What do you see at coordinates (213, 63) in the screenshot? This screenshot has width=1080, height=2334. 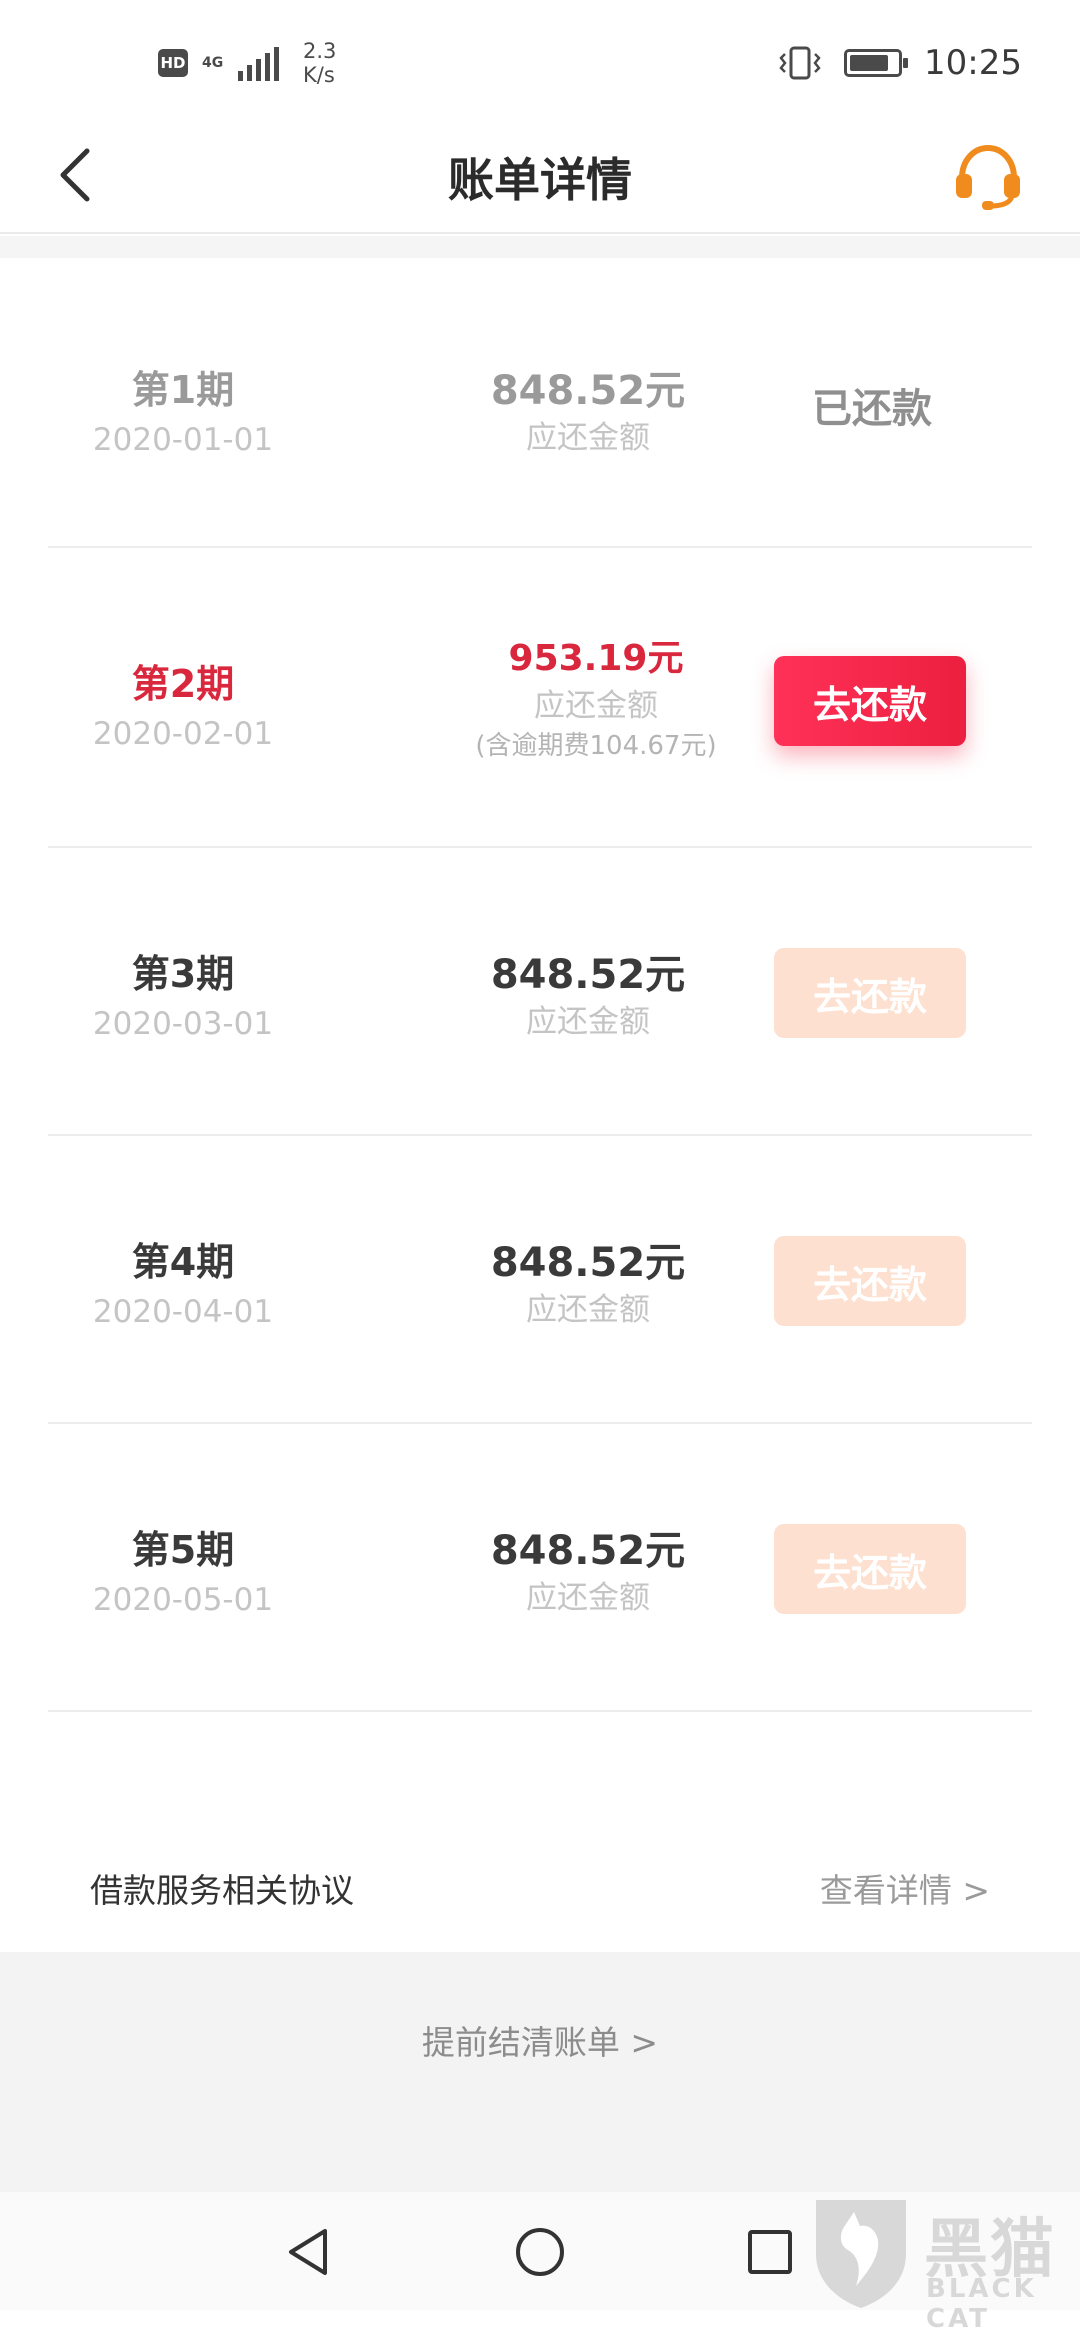 I see `network-type: 4G` at bounding box center [213, 63].